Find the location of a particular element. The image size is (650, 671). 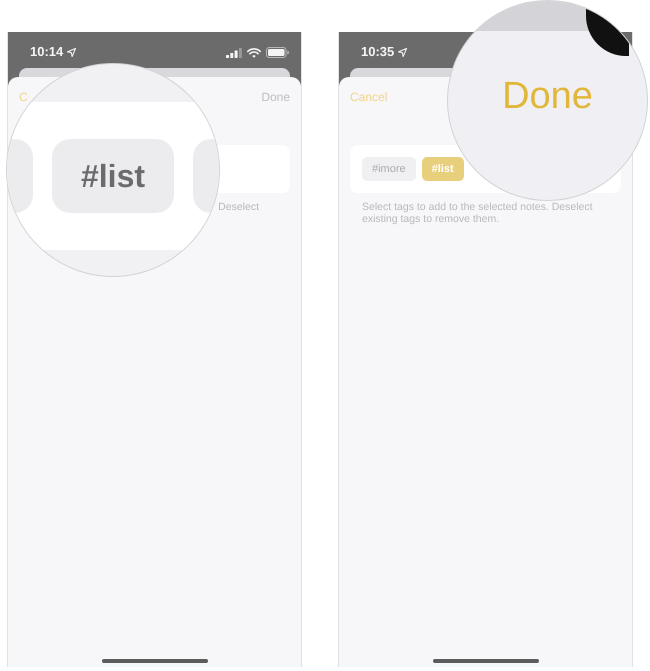

cancel-button: Cancel is located at coordinates (369, 97).